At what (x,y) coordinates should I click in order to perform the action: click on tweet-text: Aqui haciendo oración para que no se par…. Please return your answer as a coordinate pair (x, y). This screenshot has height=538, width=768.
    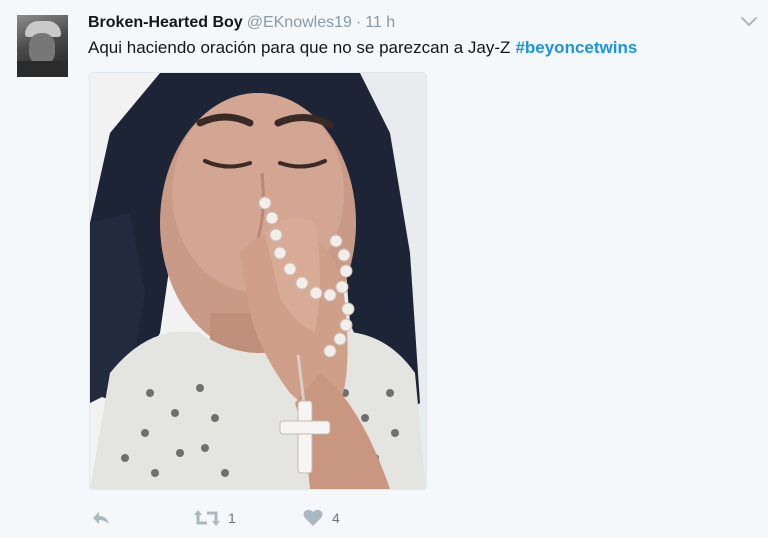
    Looking at the image, I should click on (362, 48).